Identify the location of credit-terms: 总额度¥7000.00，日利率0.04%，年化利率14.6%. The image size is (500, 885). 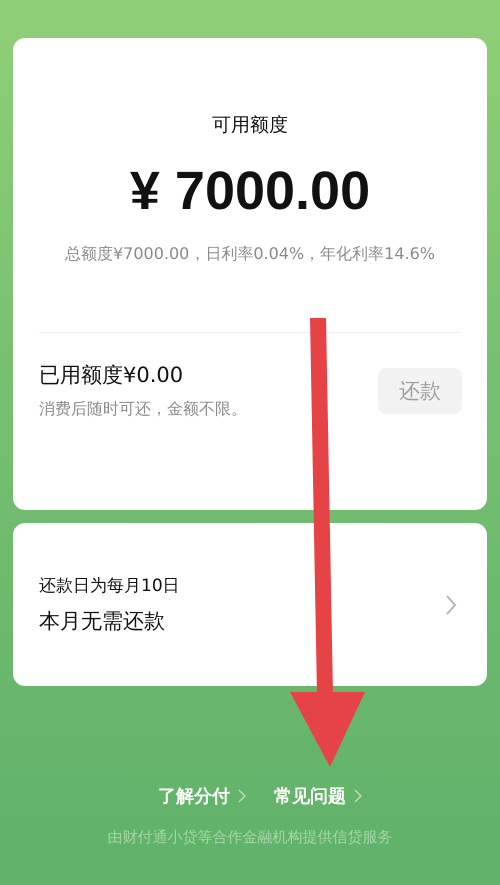
(250, 254).